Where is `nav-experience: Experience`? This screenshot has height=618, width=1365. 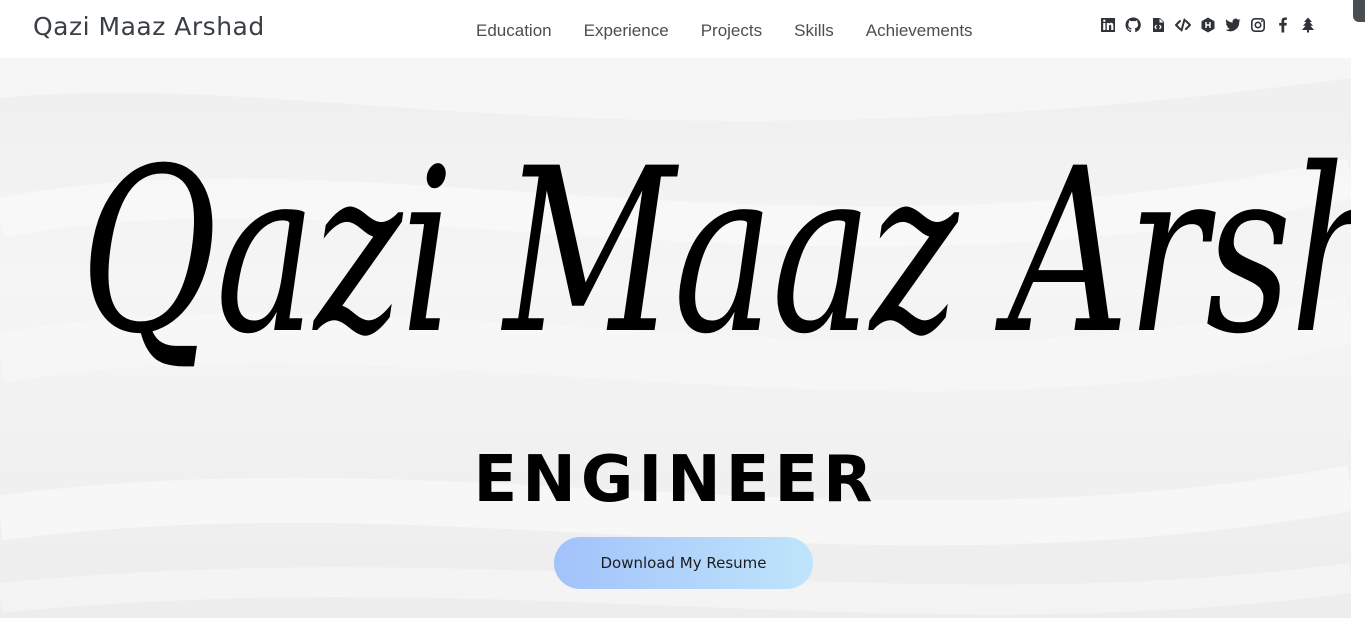 nav-experience: Experience is located at coordinates (626, 31).